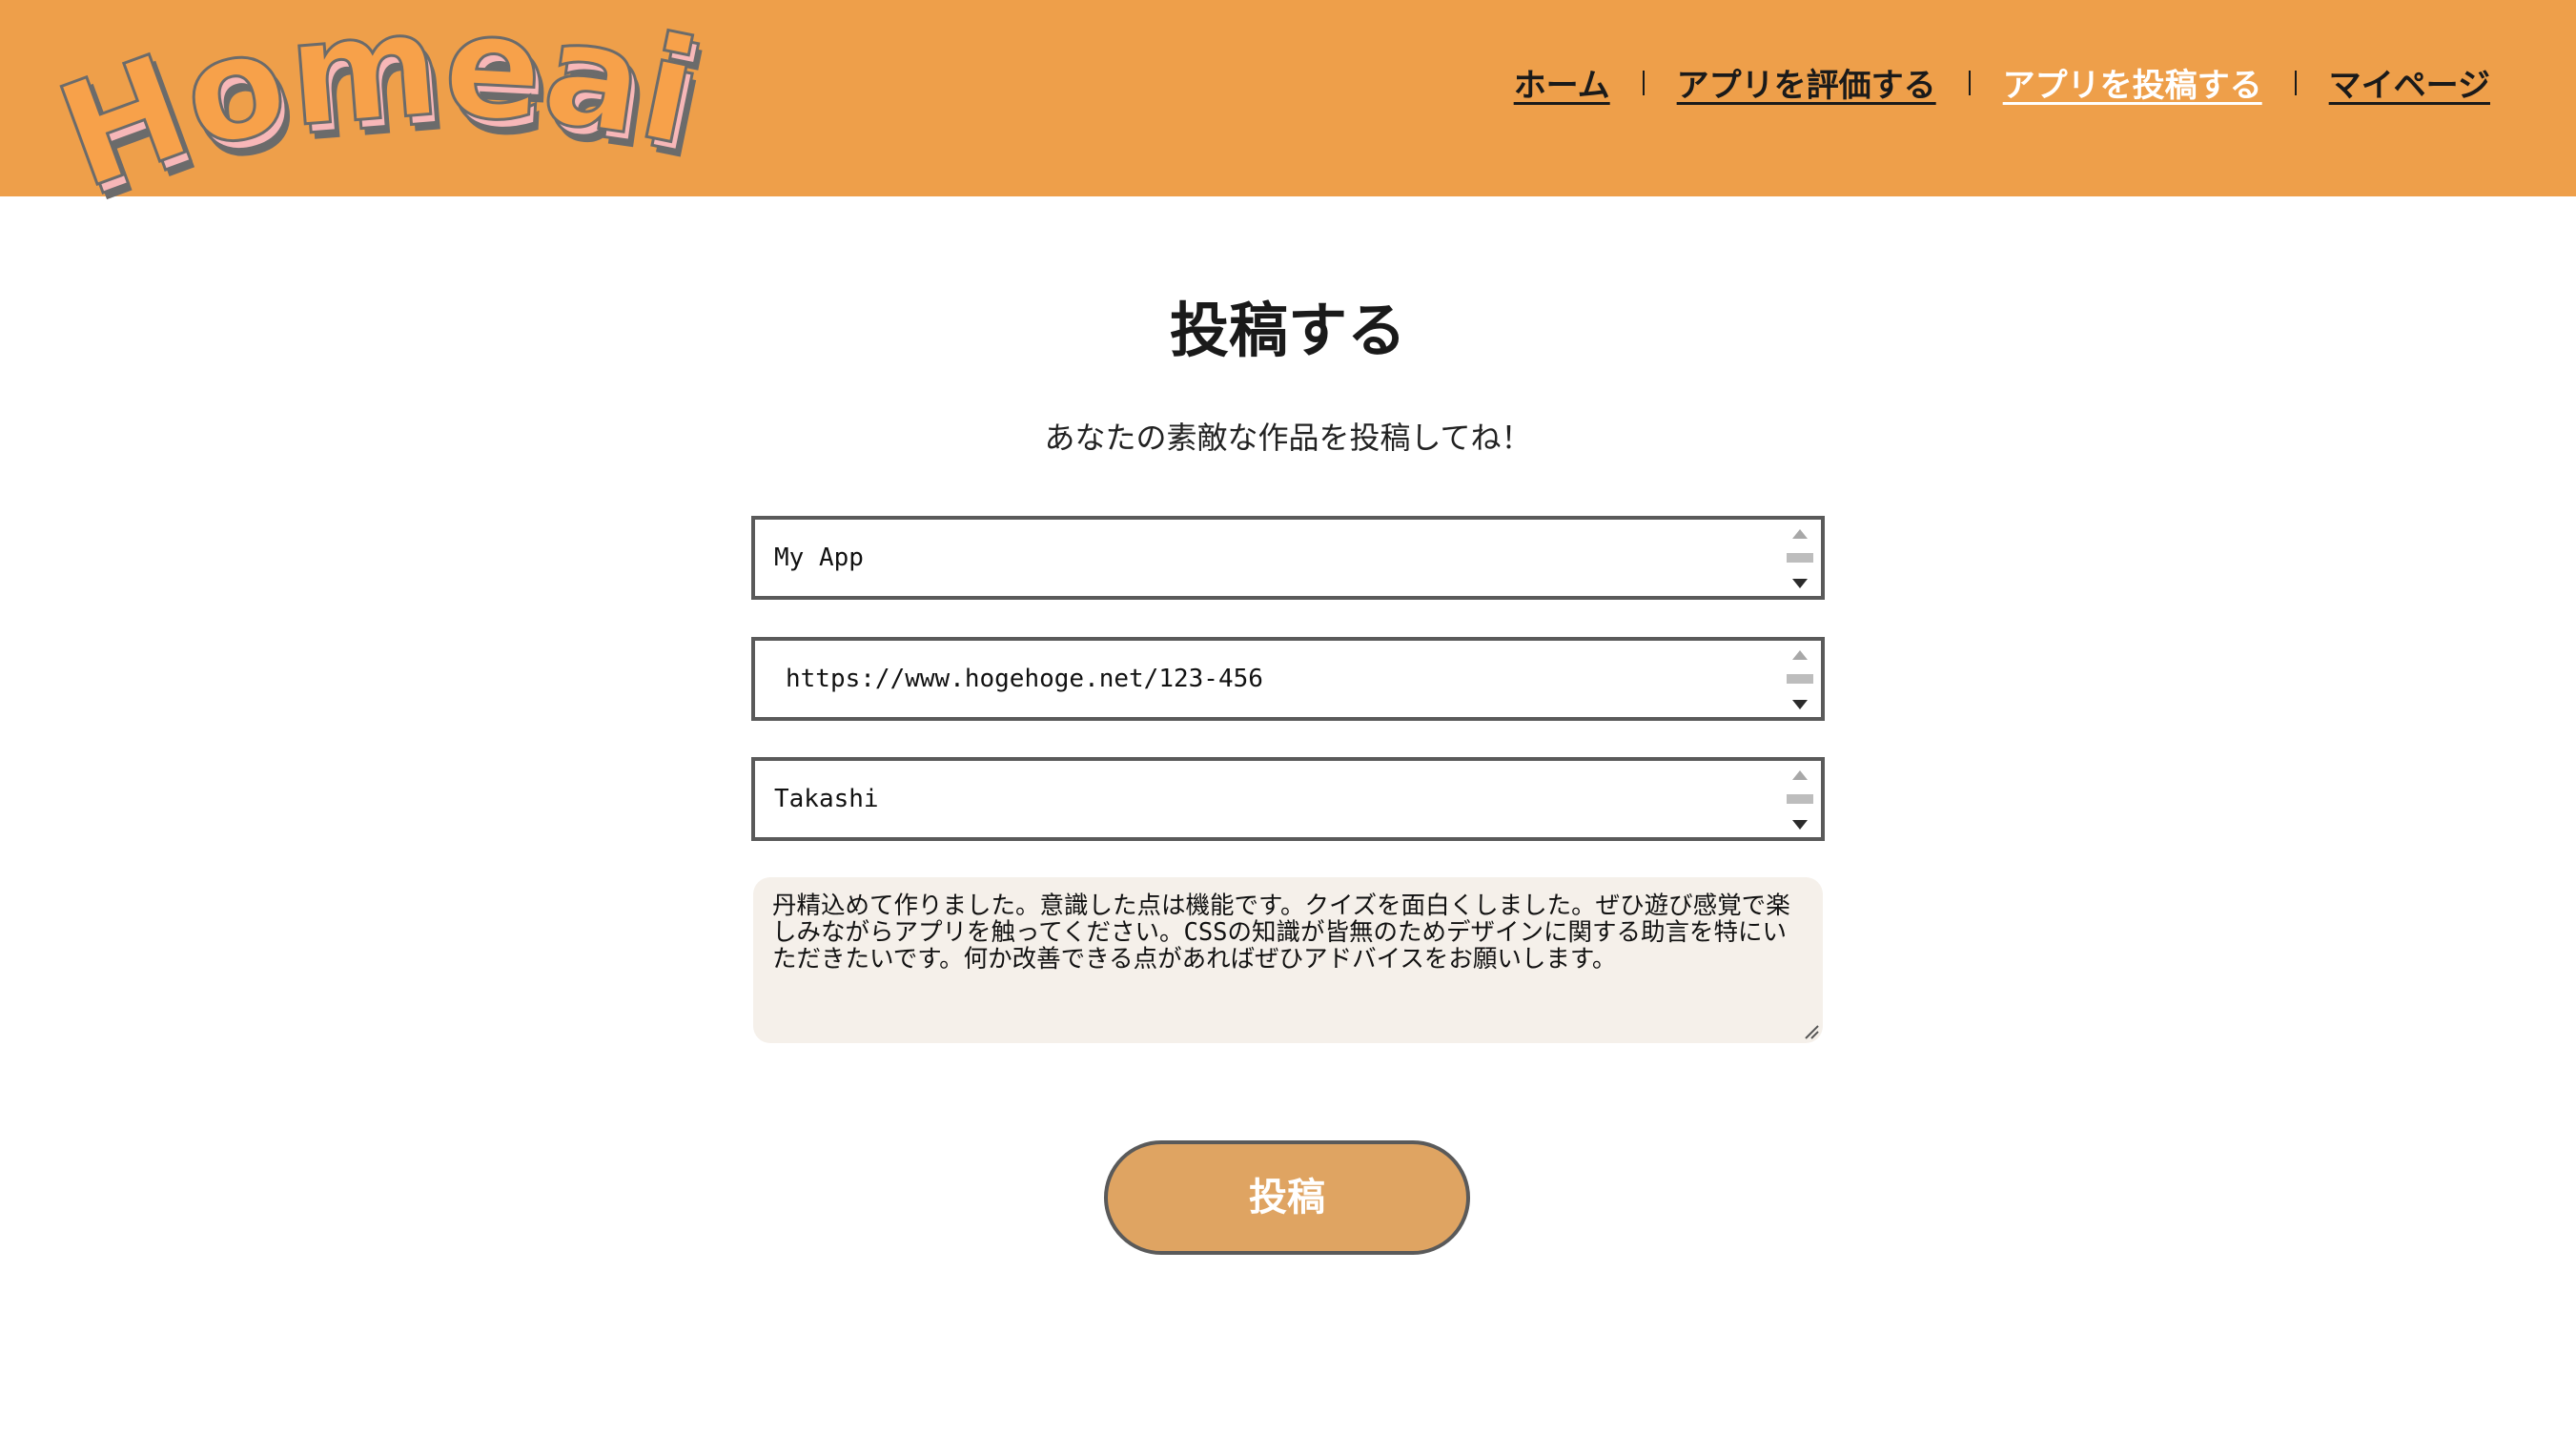  What do you see at coordinates (1288, 558) in the screenshot?
I see `app-name-field: My App` at bounding box center [1288, 558].